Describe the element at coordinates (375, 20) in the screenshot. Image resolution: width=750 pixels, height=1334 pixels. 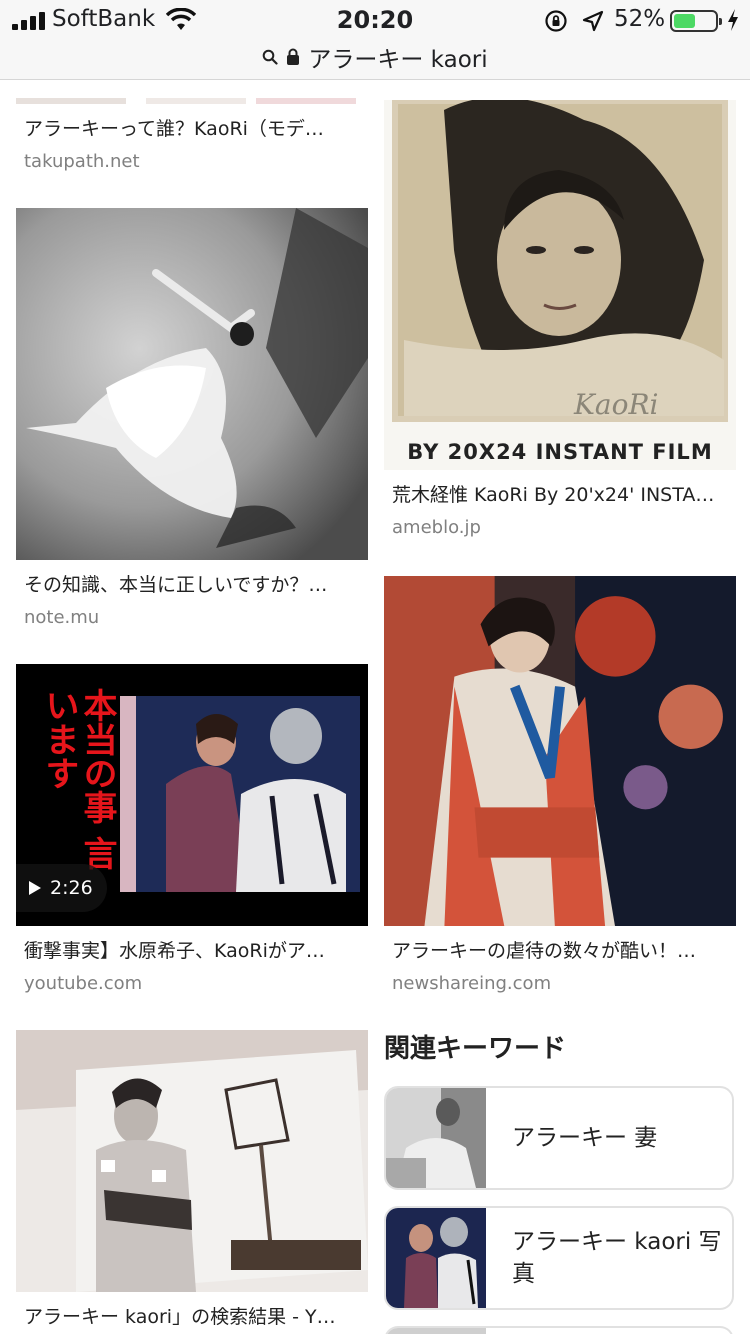
I see `status-bar: SoftBank 20:20 52%` at that location.